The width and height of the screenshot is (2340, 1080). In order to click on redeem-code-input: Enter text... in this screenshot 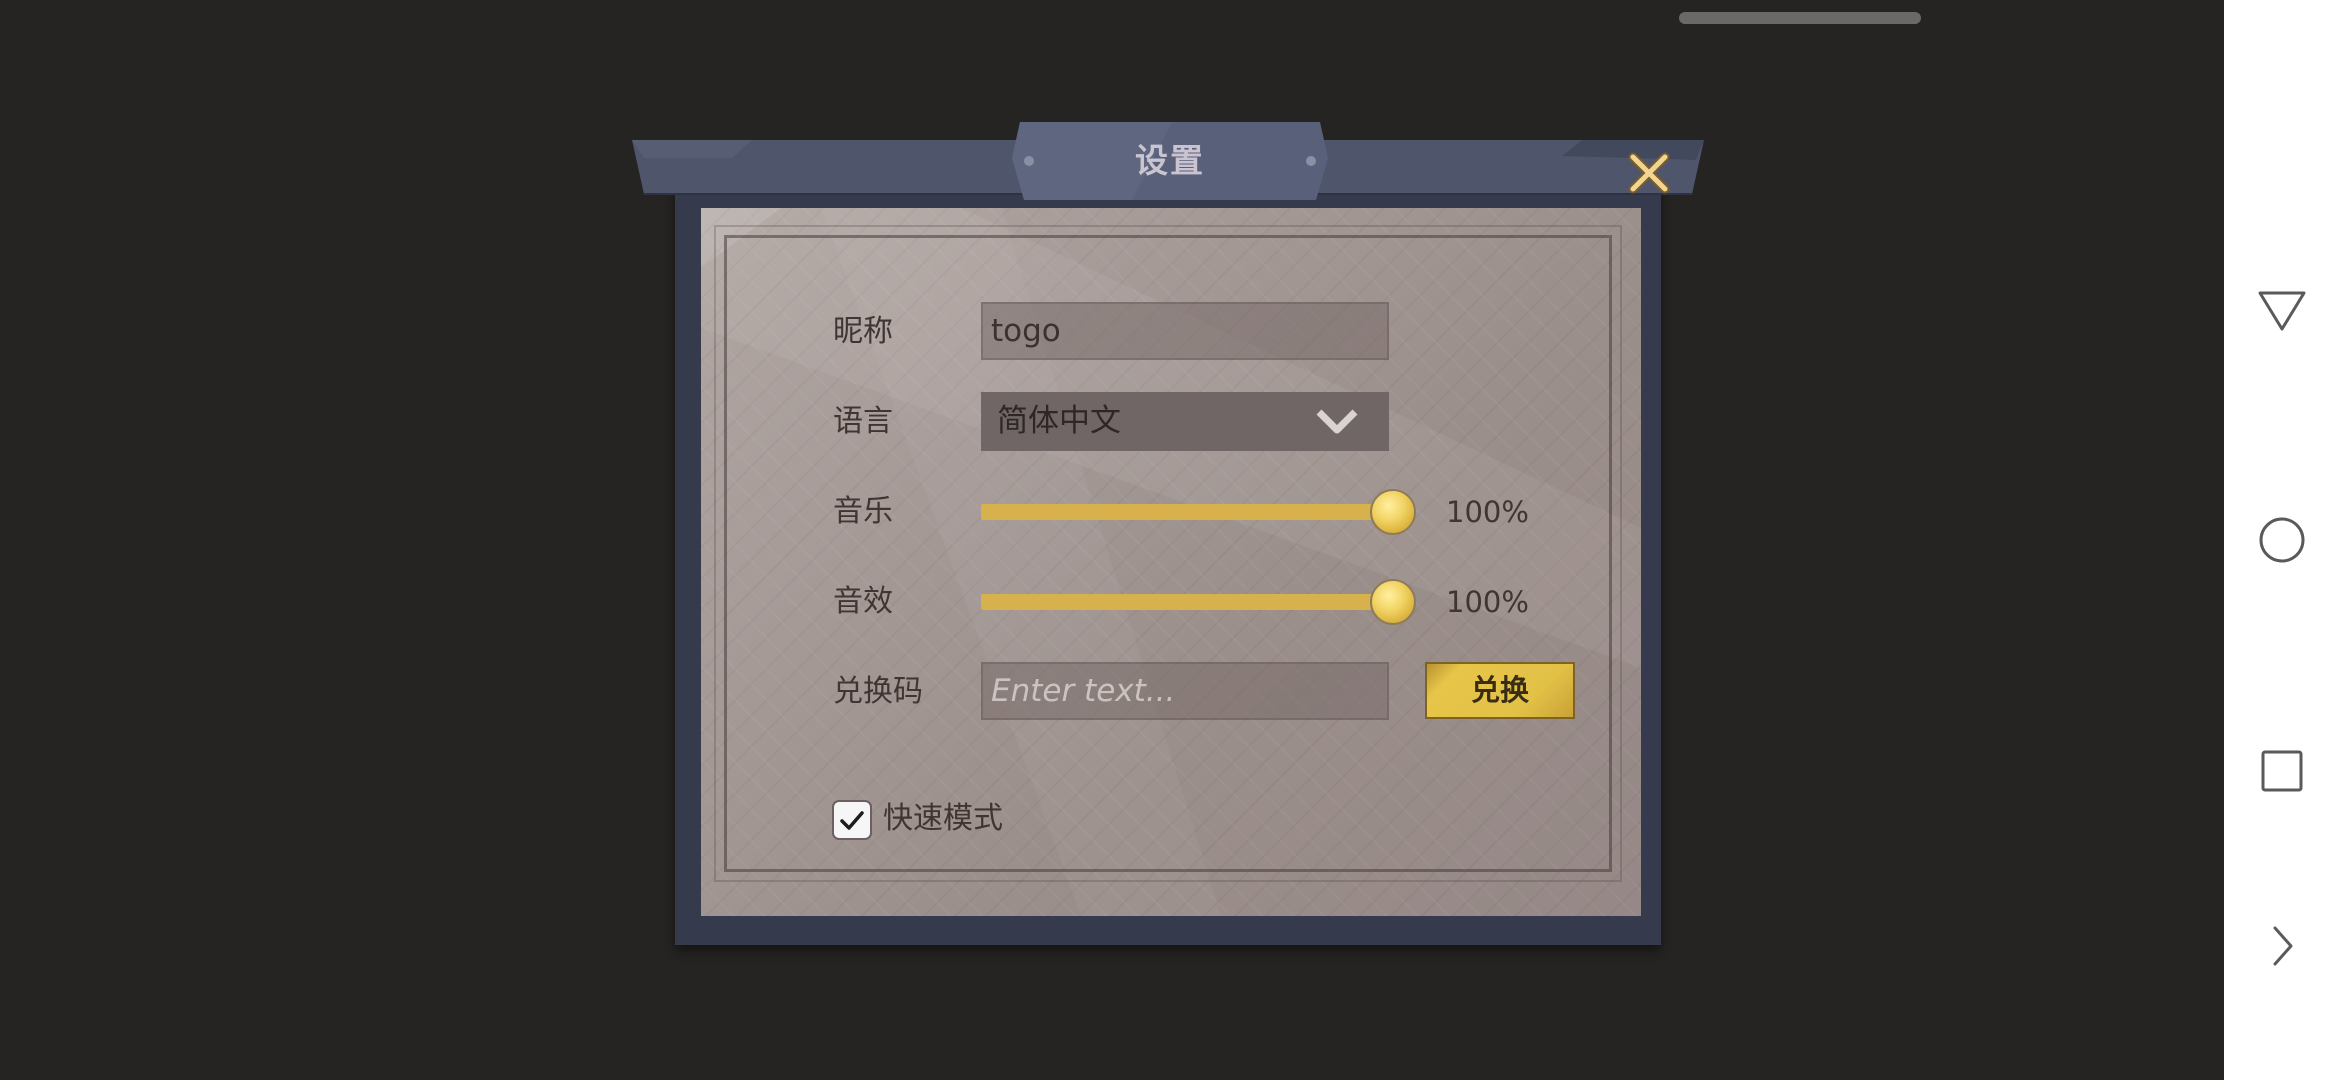, I will do `click(1185, 691)`.